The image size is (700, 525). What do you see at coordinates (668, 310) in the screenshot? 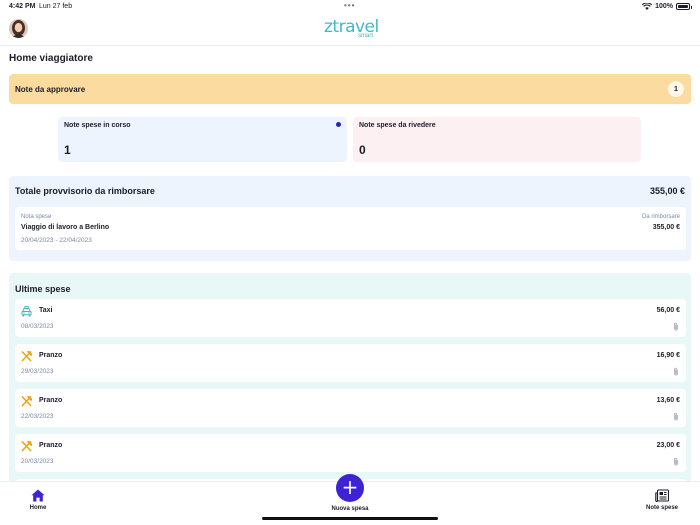
I see `expense-amount: 56,00 €` at bounding box center [668, 310].